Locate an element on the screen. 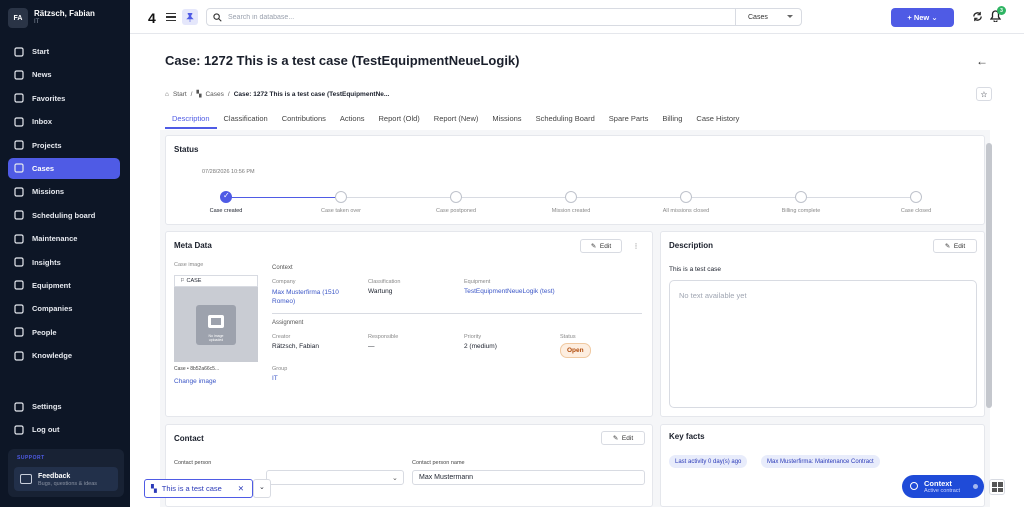  sidebar-item-label: Favorites is located at coordinates (49, 98).